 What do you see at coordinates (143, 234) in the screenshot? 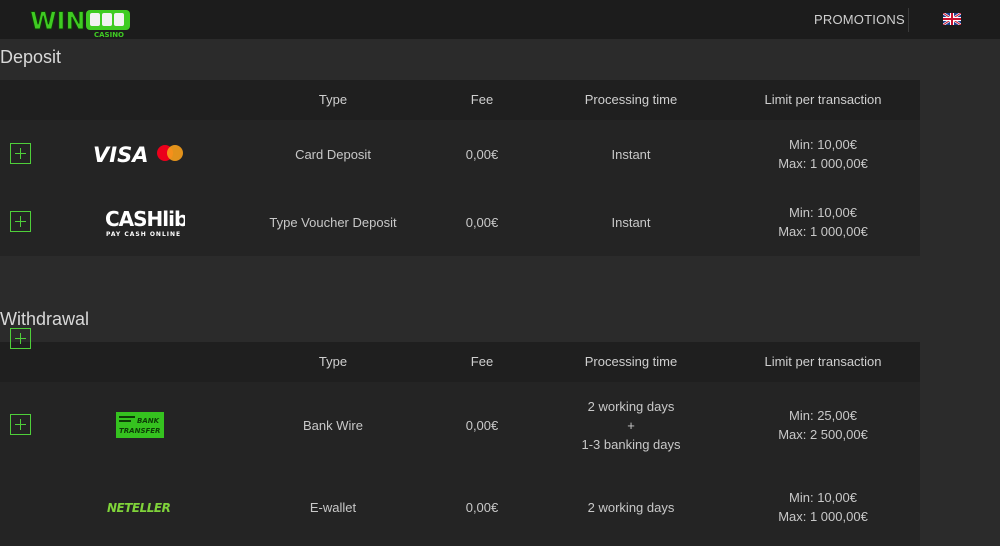
I see `svg-text: PAY CASH ONLINE` at bounding box center [143, 234].